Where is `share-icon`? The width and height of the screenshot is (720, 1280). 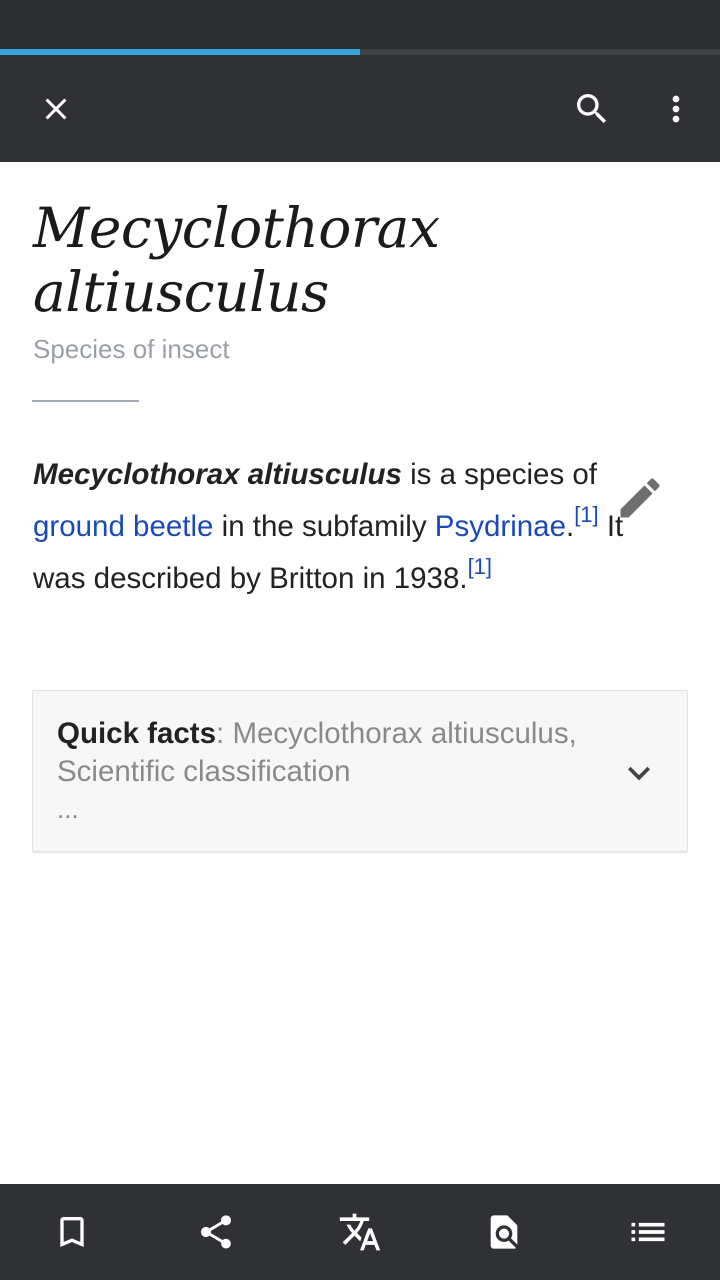 share-icon is located at coordinates (216, 1232).